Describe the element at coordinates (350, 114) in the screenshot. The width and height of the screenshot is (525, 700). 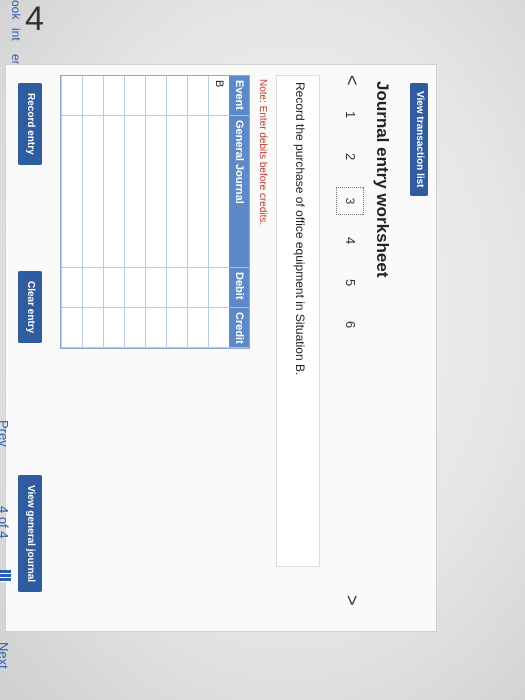
I see `step-1: 1` at that location.